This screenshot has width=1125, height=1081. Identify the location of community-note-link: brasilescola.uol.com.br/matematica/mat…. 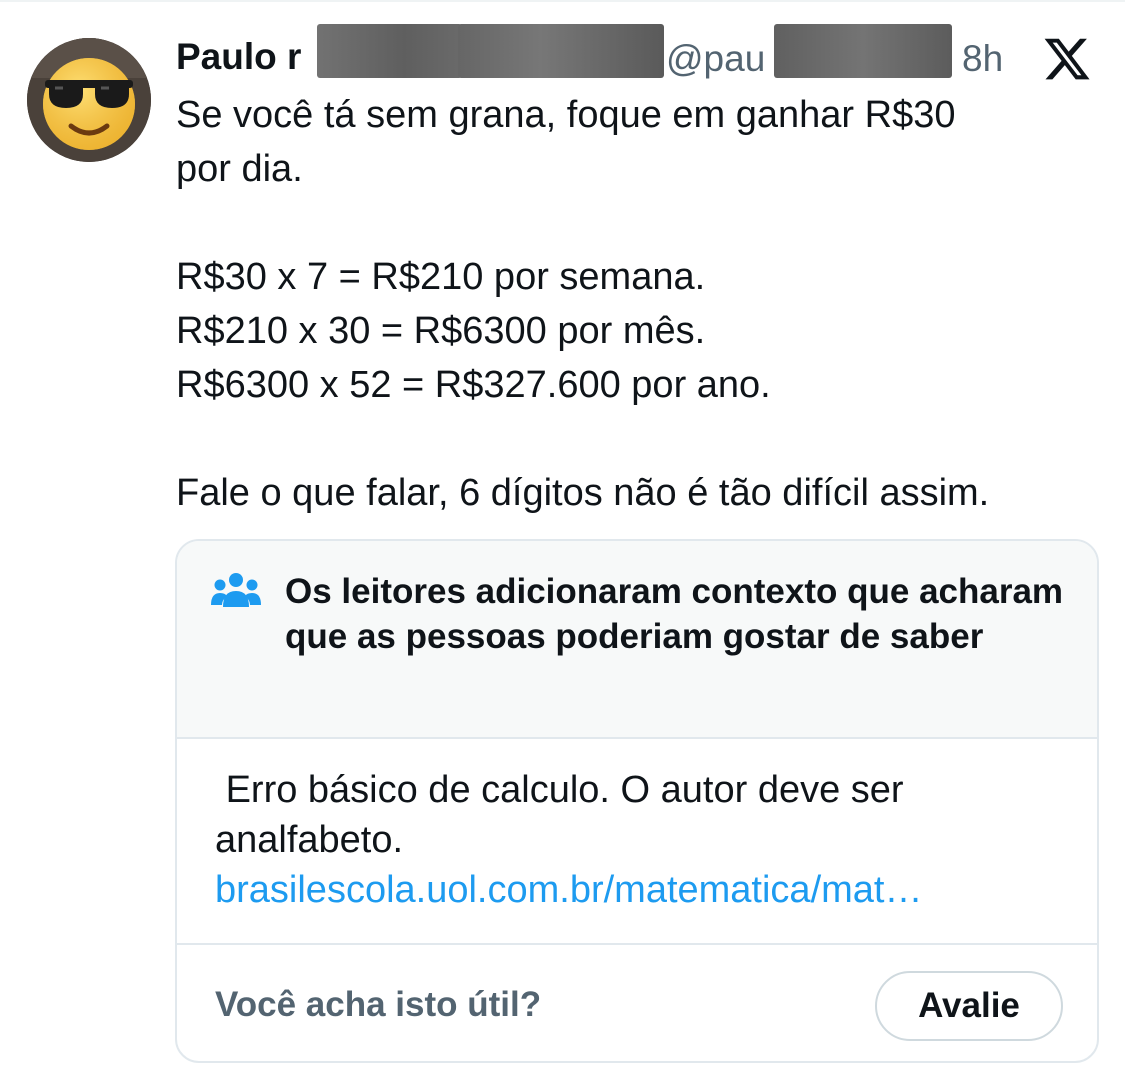
(645, 890).